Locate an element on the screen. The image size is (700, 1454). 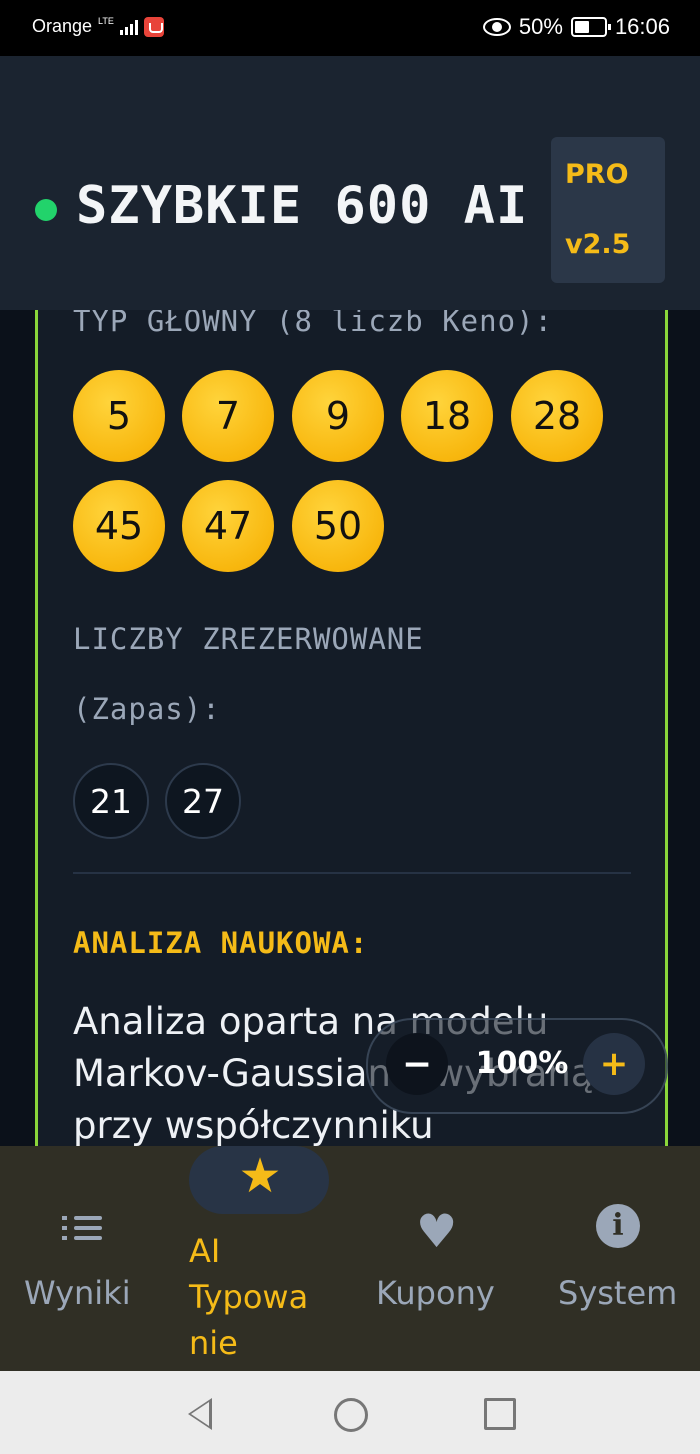
nav-item-wyniki: Wyniki is located at coordinates (80, 1258).